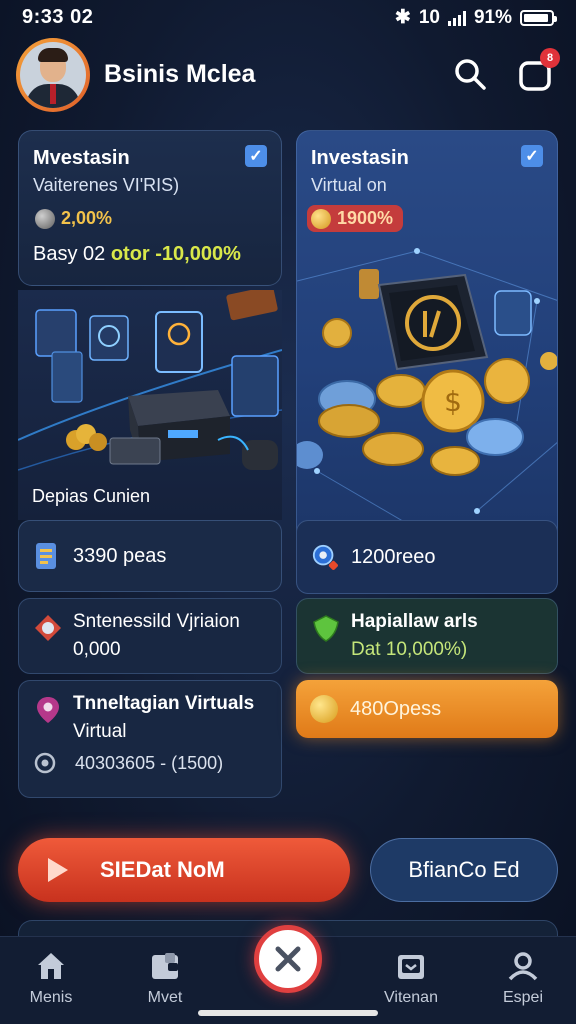 The width and height of the screenshot is (576, 1024). Describe the element at coordinates (411, 967) in the screenshot. I see `folder-icon` at that location.